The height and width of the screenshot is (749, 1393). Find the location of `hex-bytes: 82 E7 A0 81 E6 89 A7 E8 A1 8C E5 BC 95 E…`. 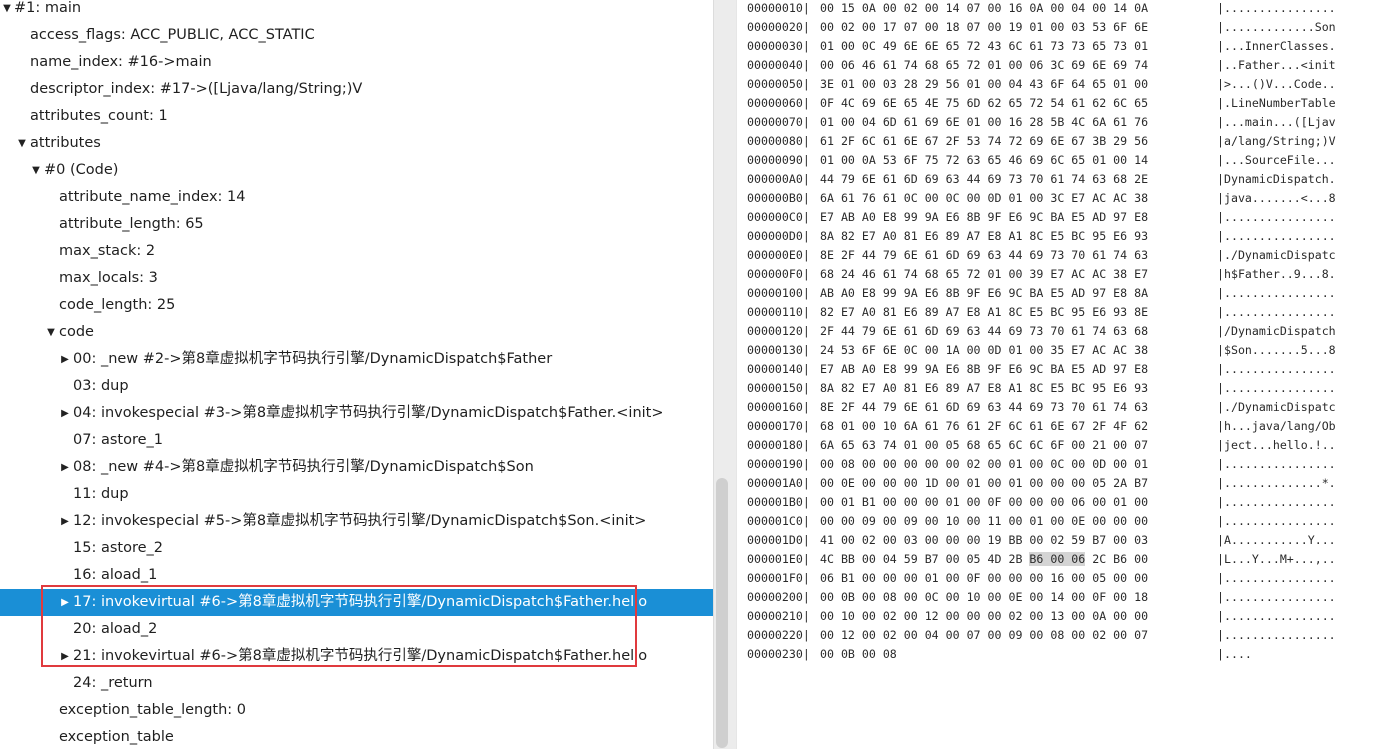

hex-bytes: 82 E7 A0 81 E6 89 A7 E8 A1 8C E5 BC 95 E… is located at coordinates (984, 312).